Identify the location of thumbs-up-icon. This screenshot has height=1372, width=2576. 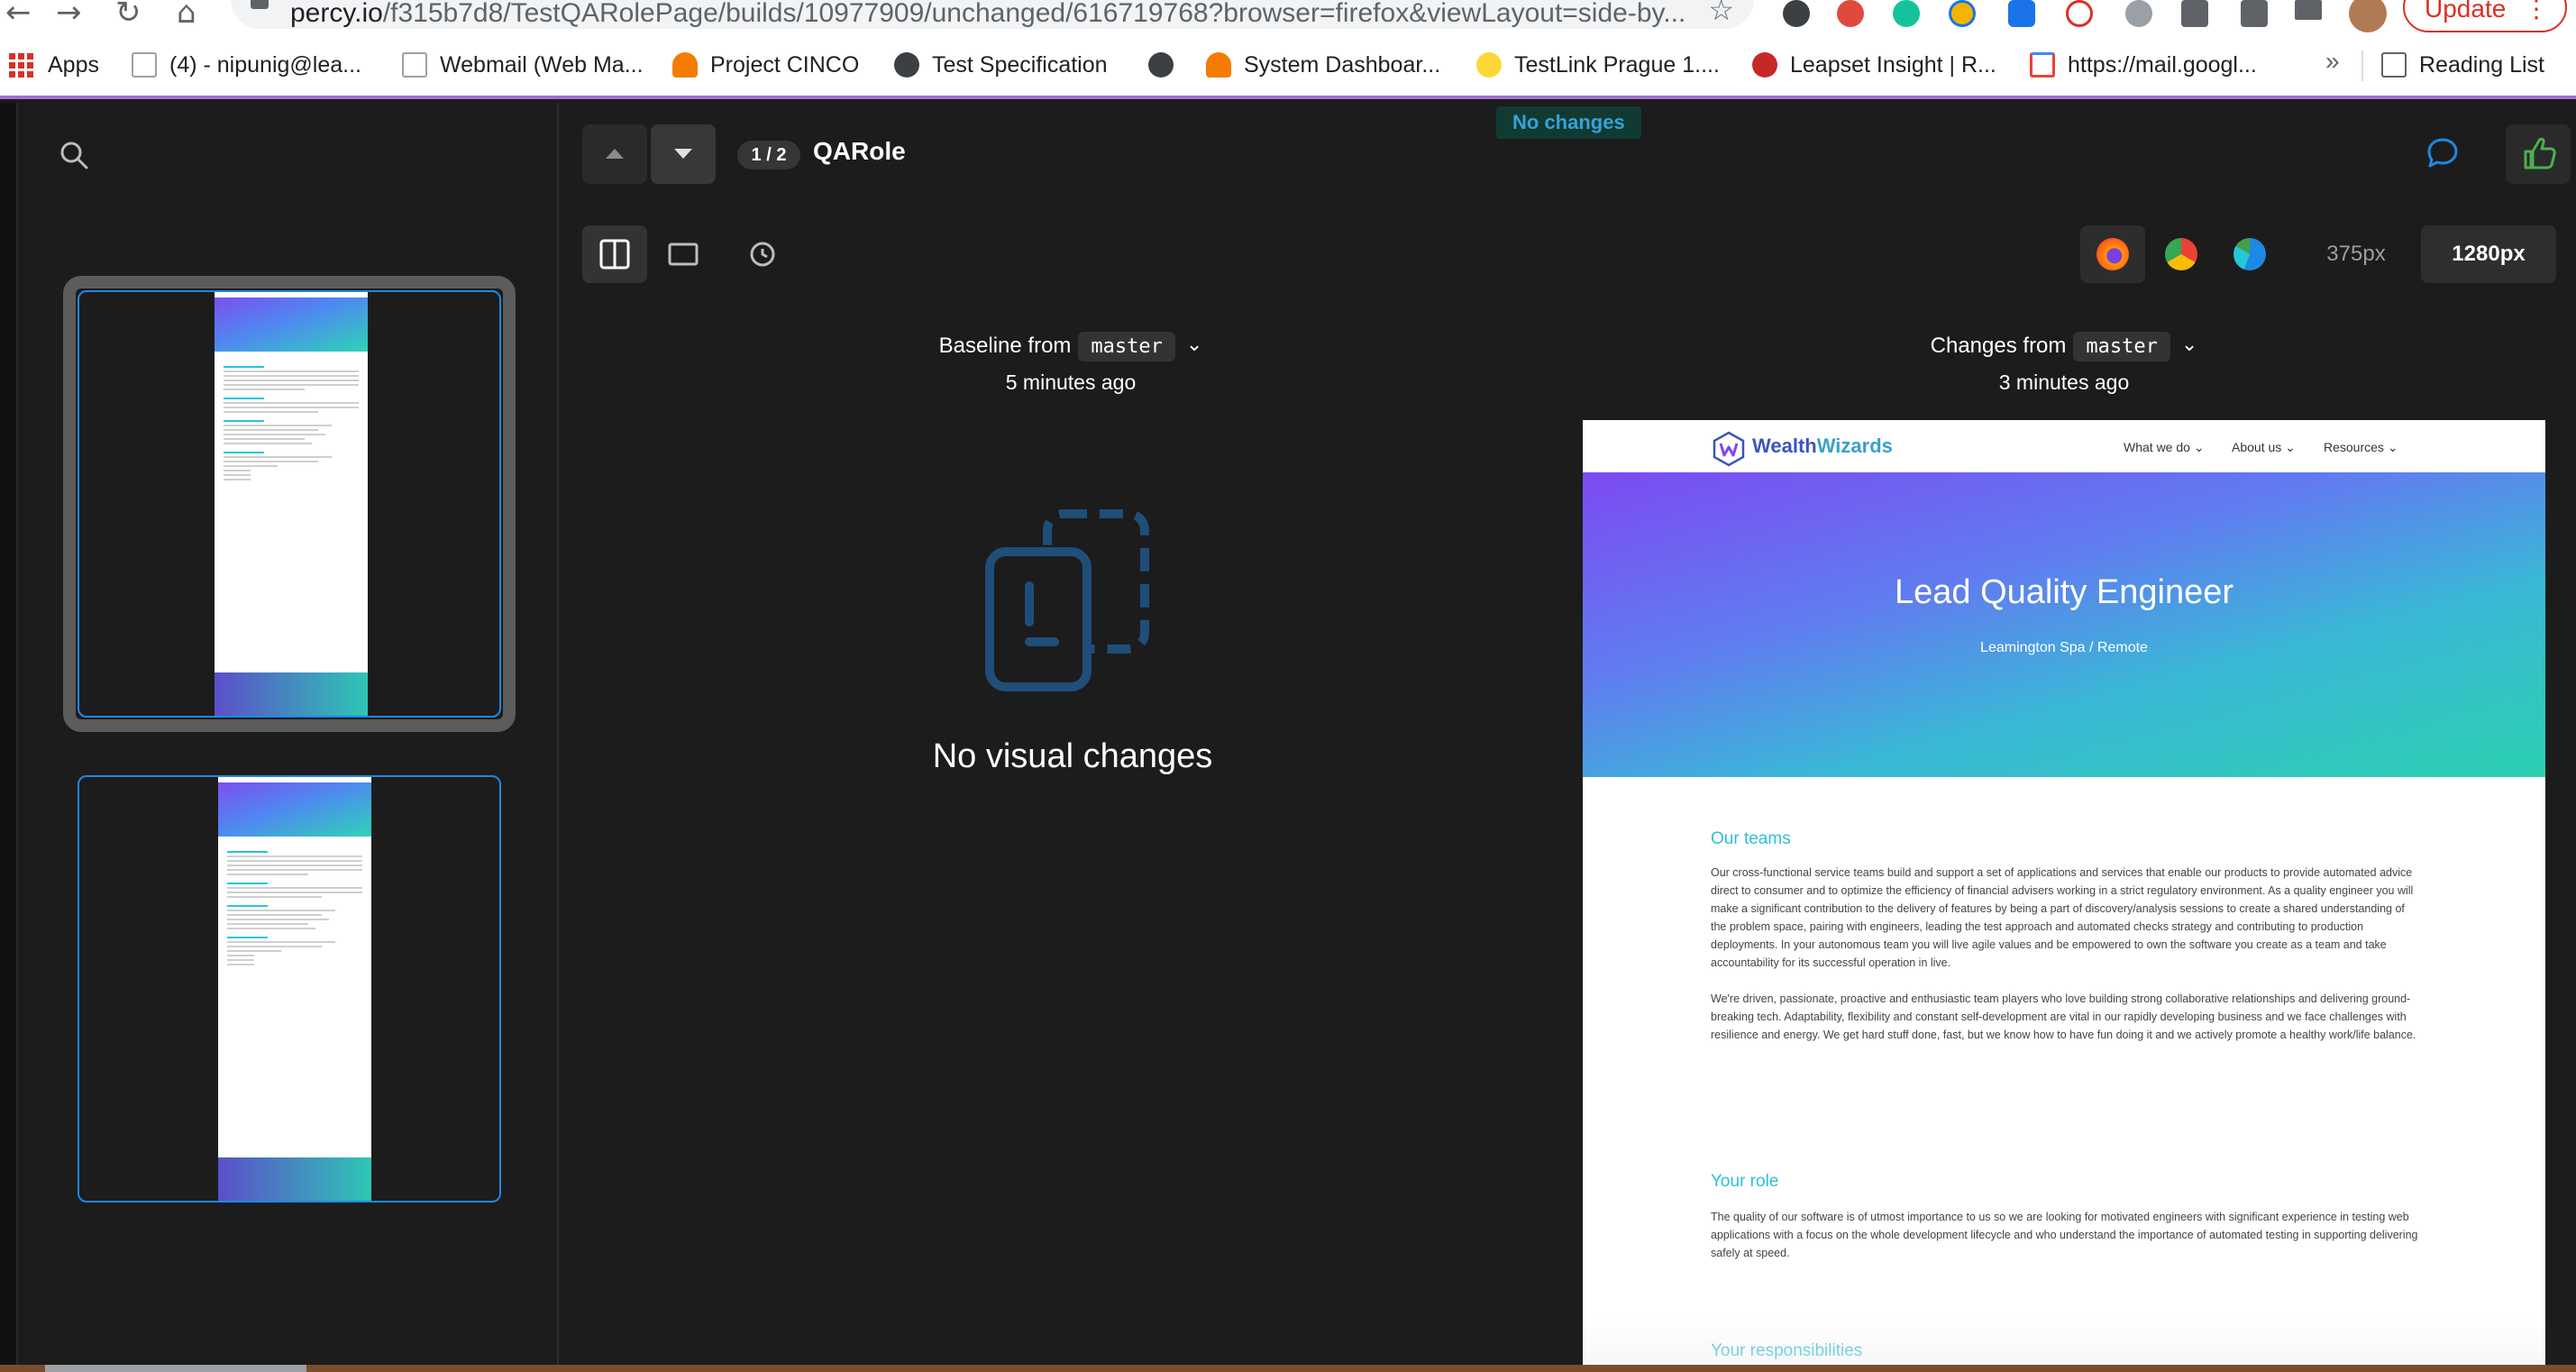
(2540, 153).